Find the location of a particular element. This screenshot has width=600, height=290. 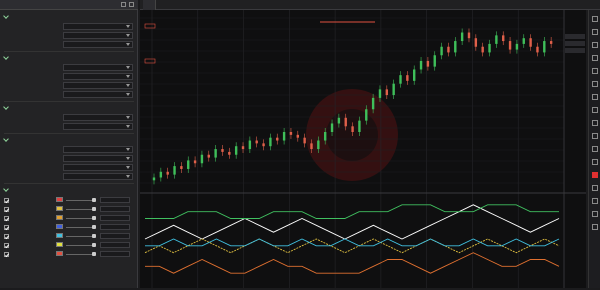

trend-icon is located at coordinates (595, 58).